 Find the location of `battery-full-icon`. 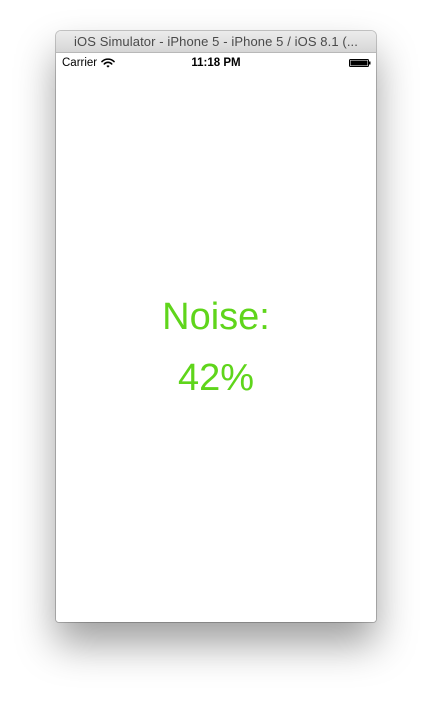

battery-full-icon is located at coordinates (360, 63).